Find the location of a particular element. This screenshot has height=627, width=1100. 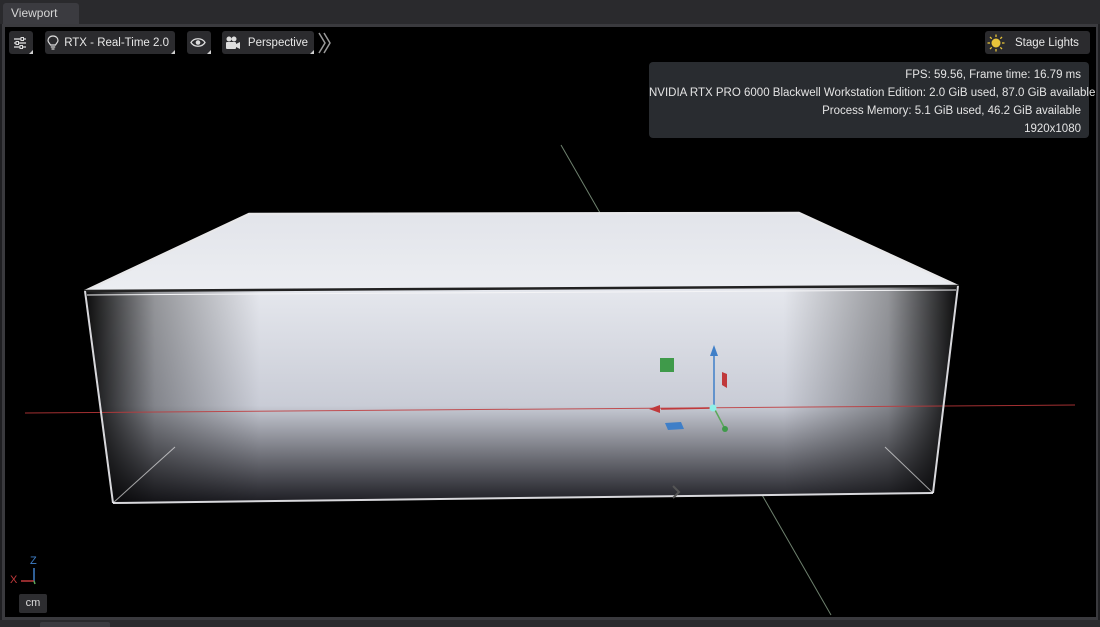

gizmo-center is located at coordinates (713, 408).